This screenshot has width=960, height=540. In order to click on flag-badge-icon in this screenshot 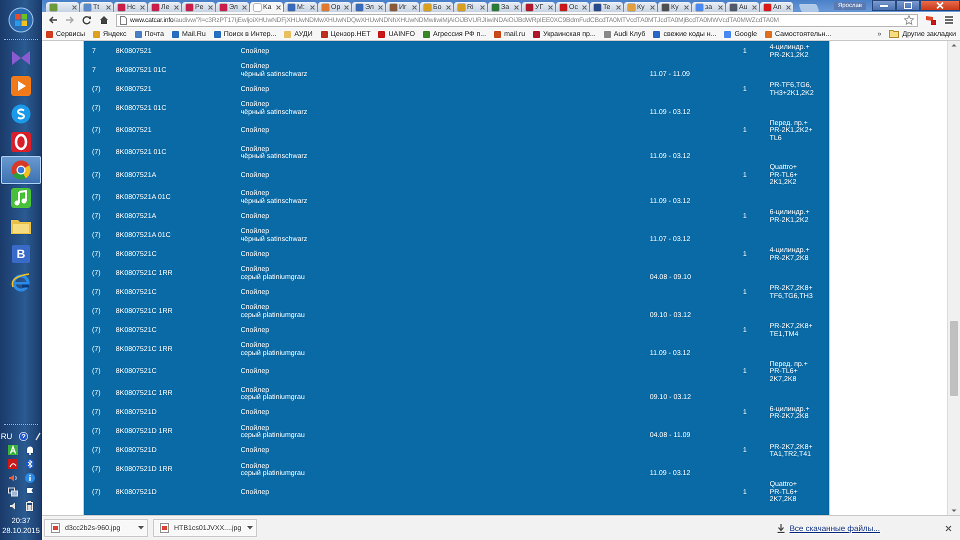, I will do `click(931, 20)`.